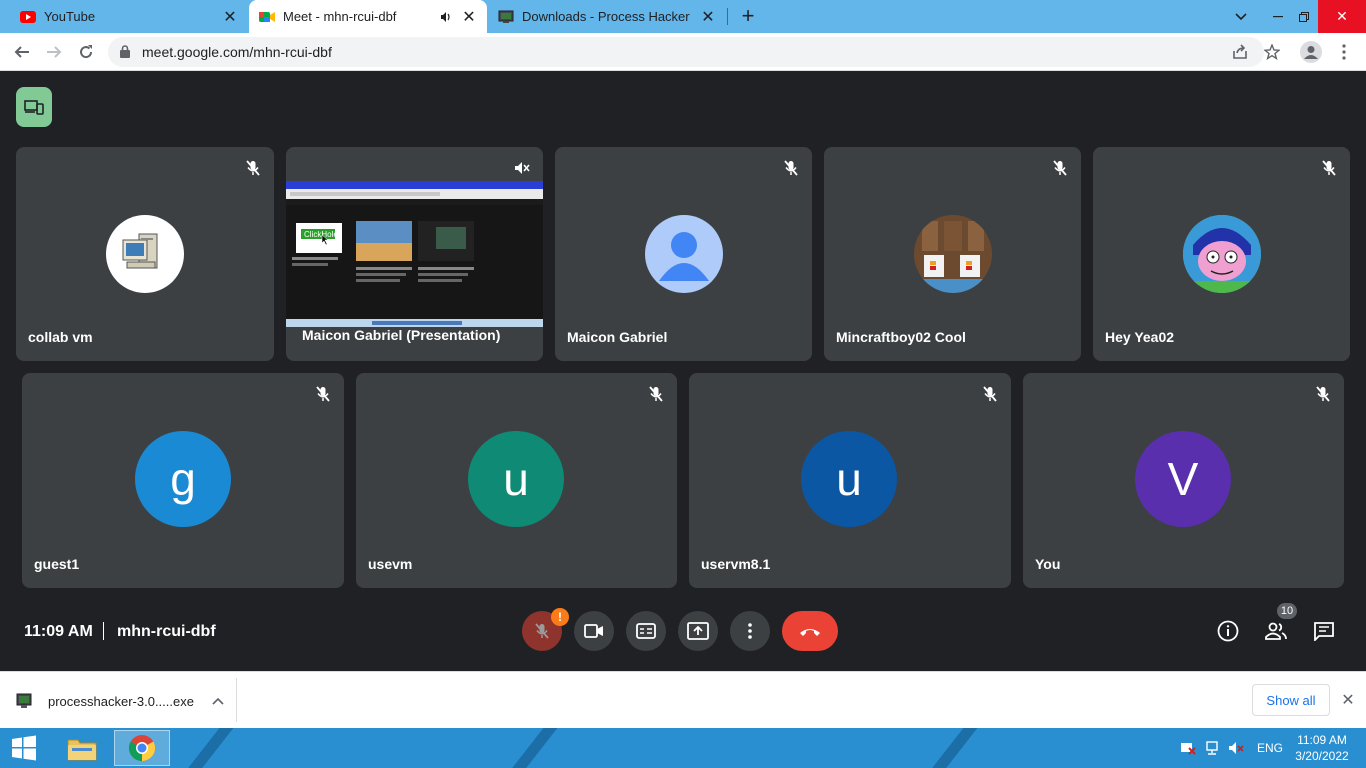  What do you see at coordinates (1344, 52) in the screenshot?
I see `chrome-menu-icon` at bounding box center [1344, 52].